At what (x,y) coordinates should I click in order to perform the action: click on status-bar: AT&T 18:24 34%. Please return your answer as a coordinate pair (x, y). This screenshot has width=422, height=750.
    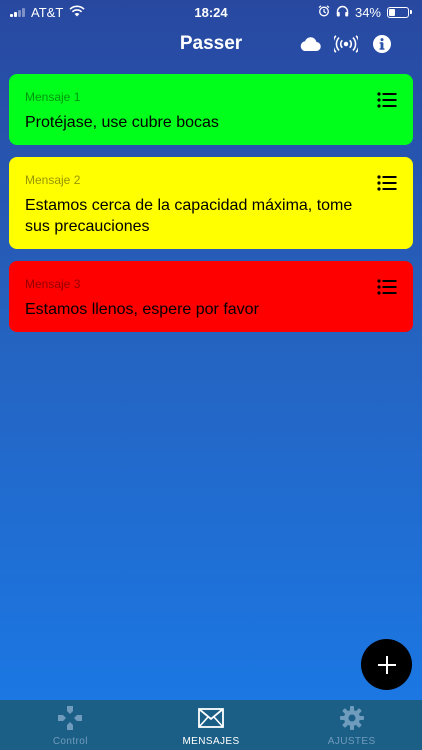
    Looking at the image, I should click on (211, 12).